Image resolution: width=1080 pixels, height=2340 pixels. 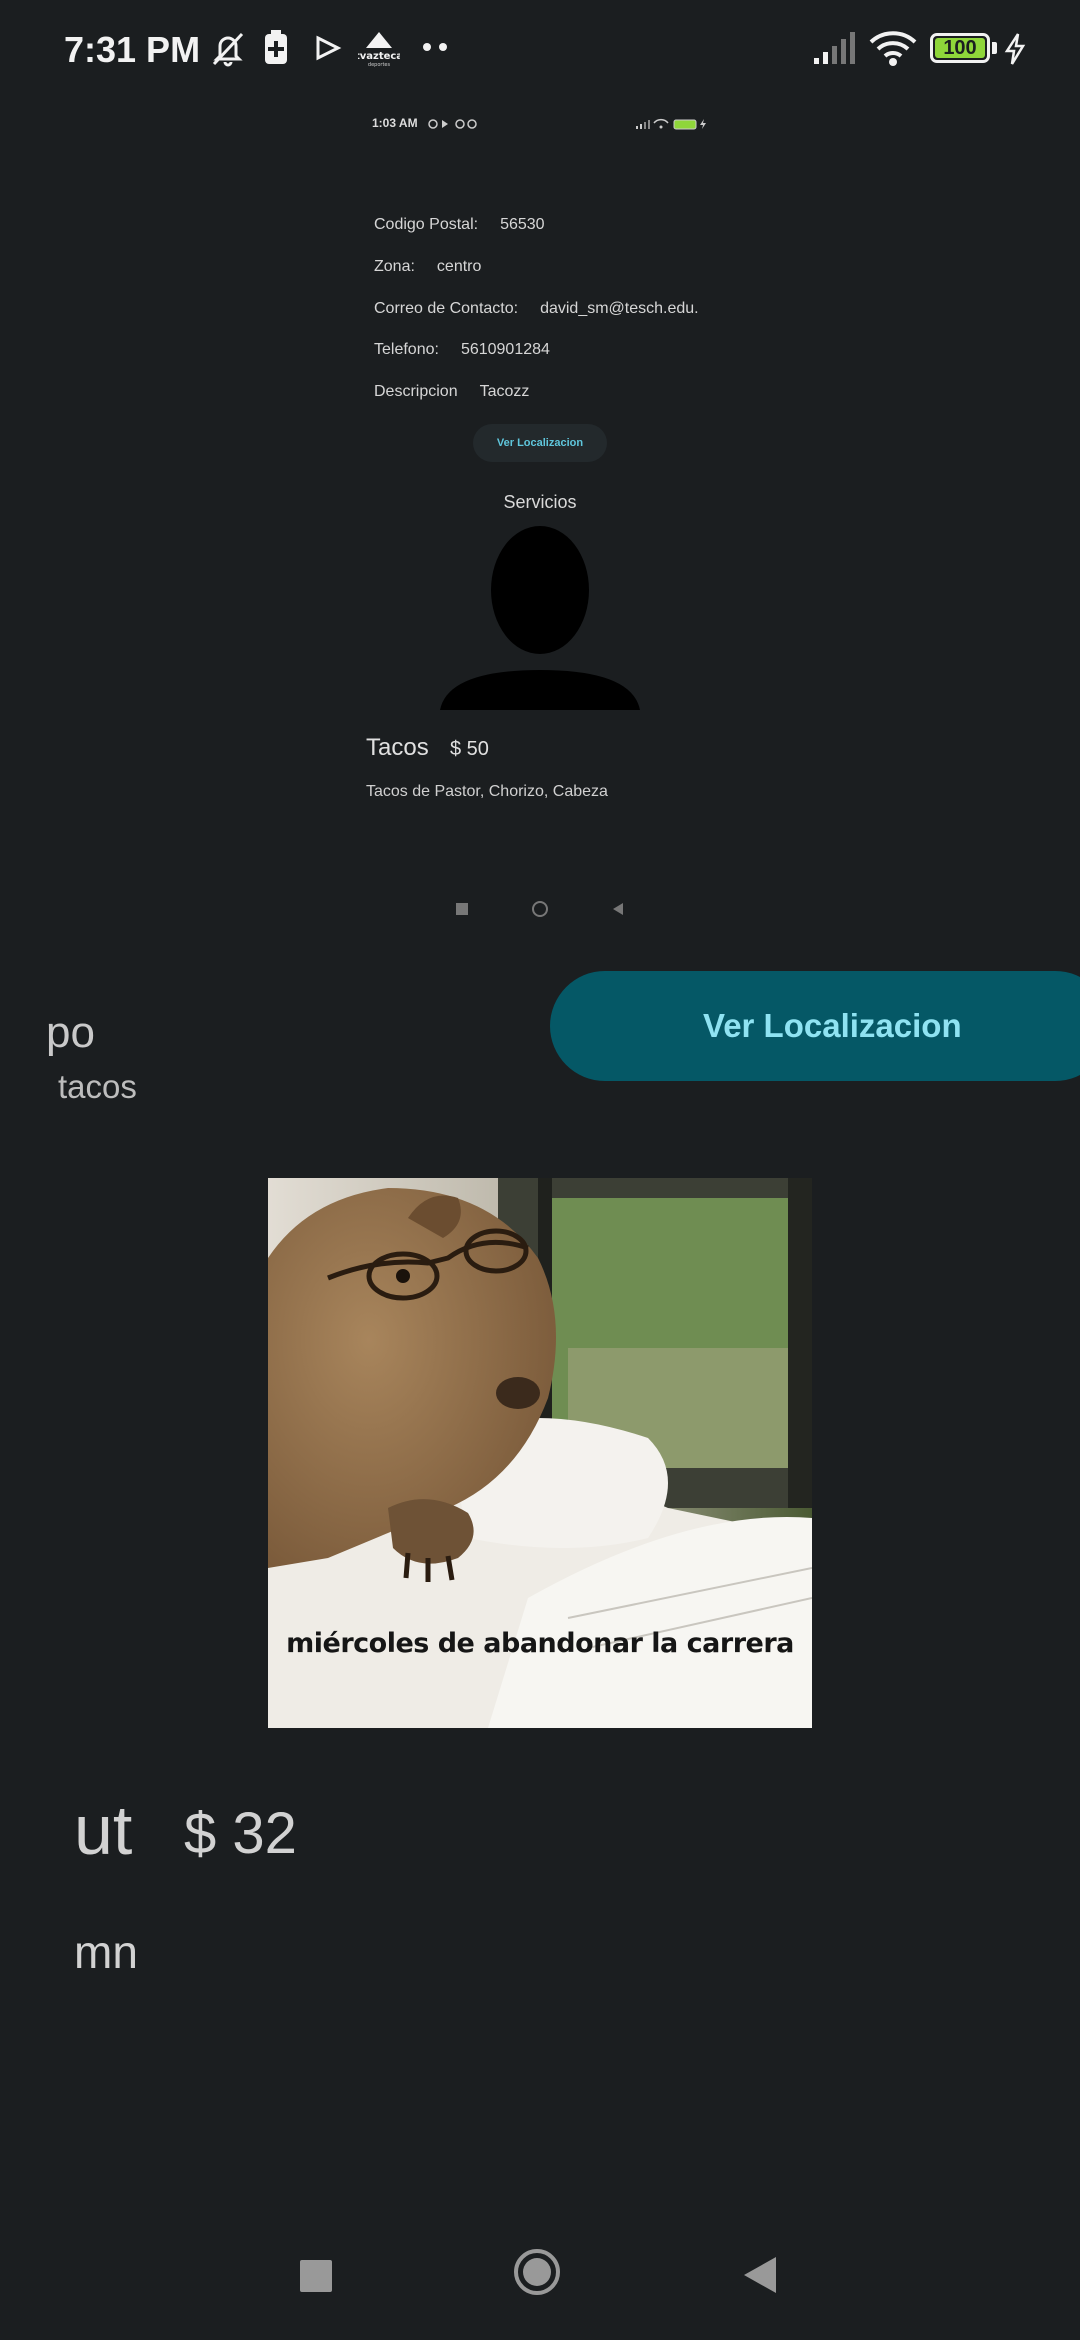 I want to click on info-phone: Telefono: 5610901284, so click(x=462, y=350).